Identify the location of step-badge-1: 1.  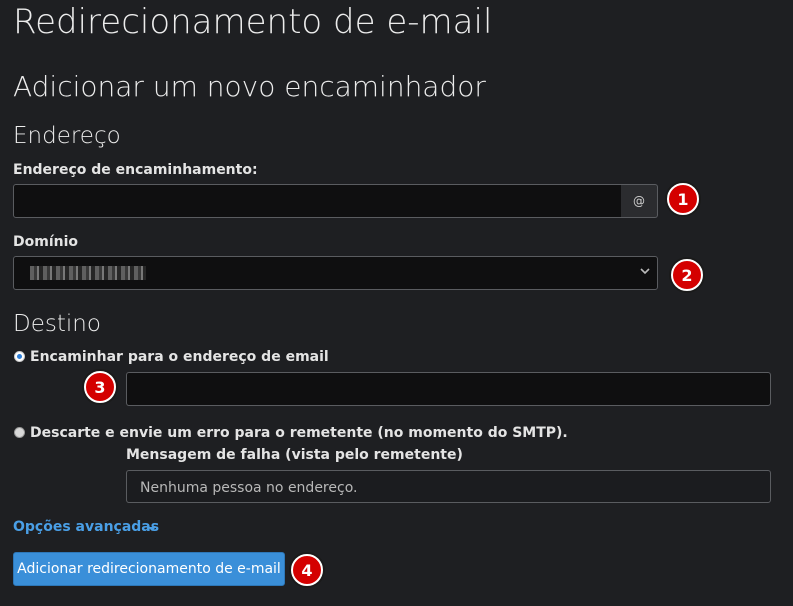
(683, 199).